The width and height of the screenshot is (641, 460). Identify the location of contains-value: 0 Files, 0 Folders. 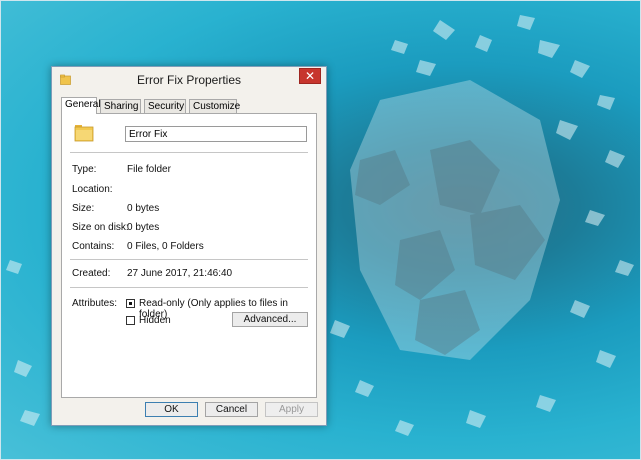
(165, 246).